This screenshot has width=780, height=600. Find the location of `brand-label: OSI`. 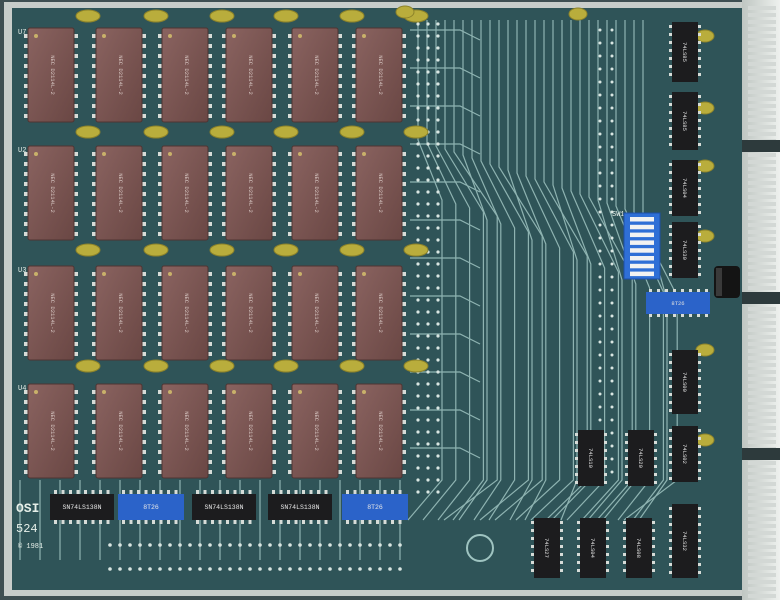

brand-label: OSI is located at coordinates (27, 508).